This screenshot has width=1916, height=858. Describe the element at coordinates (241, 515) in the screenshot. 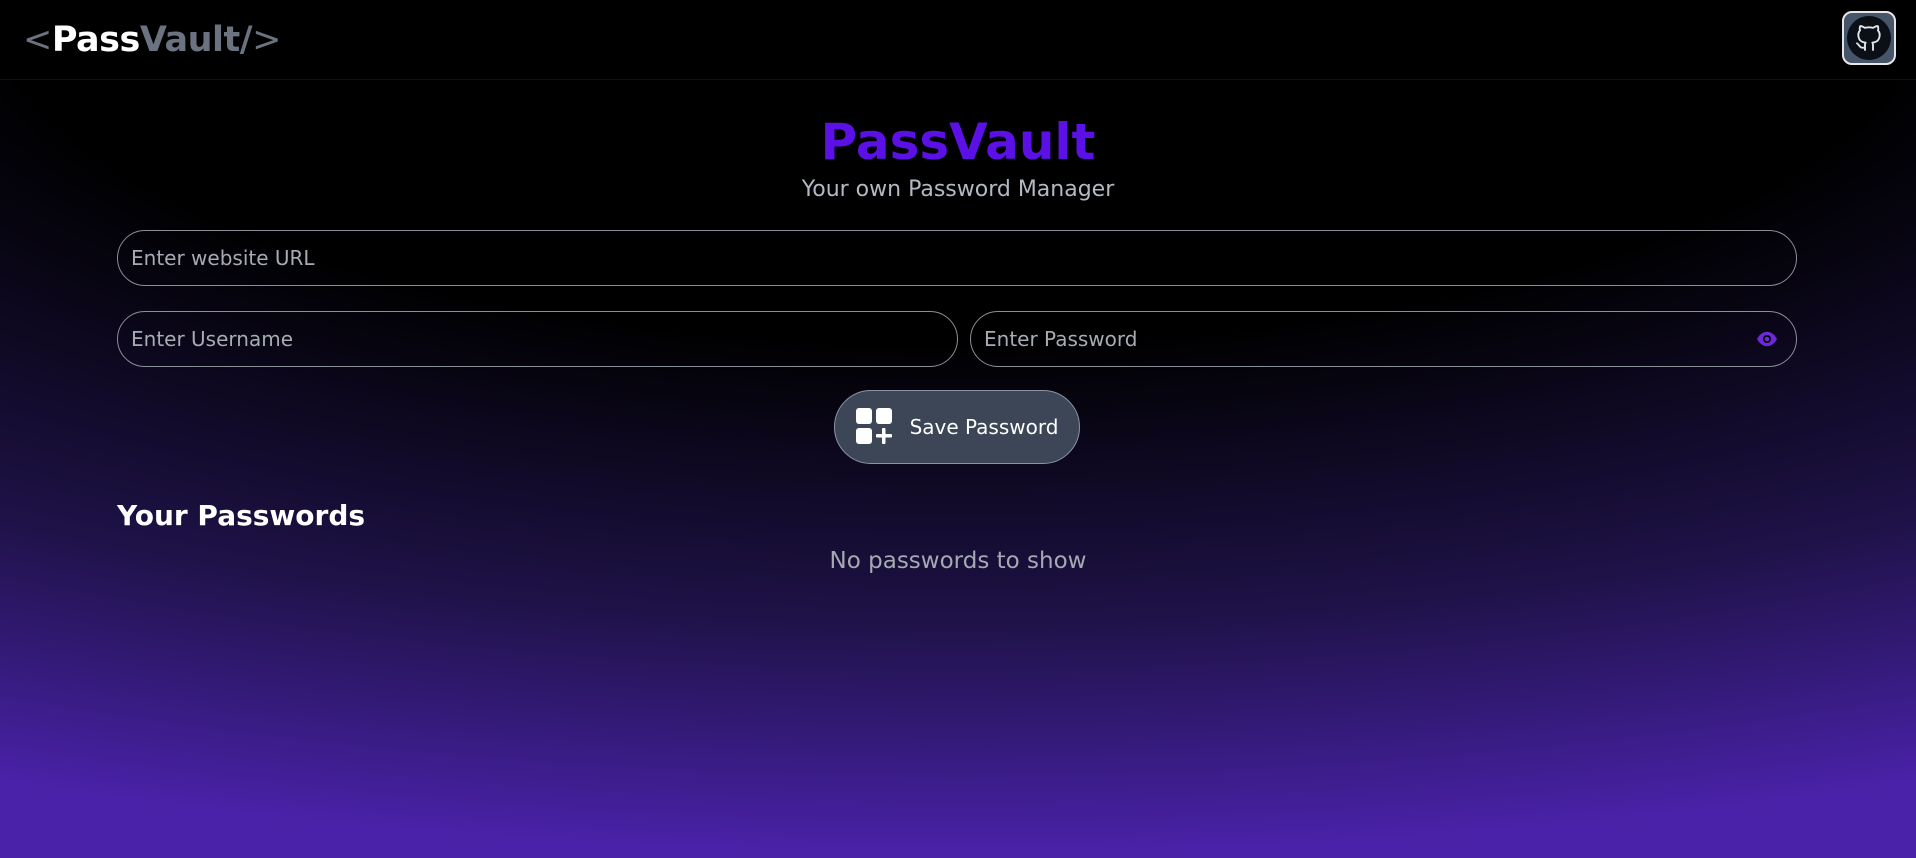

I see `passwords-heading: Your Passwords` at that location.